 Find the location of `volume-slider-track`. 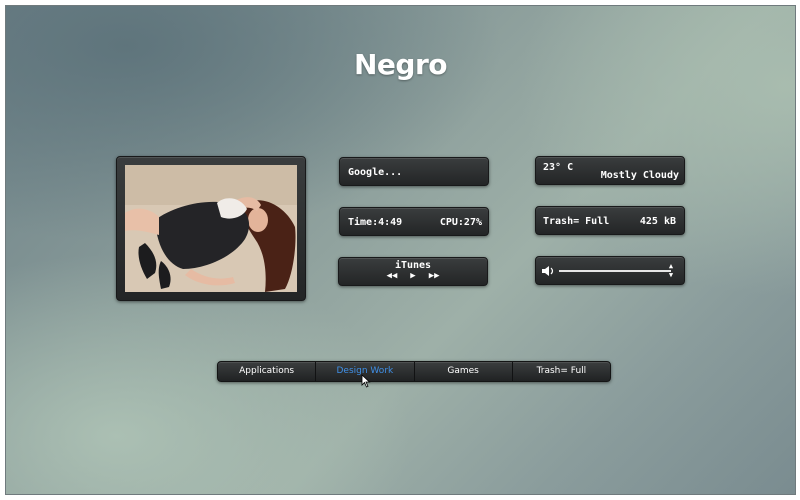

volume-slider-track is located at coordinates (615, 271).